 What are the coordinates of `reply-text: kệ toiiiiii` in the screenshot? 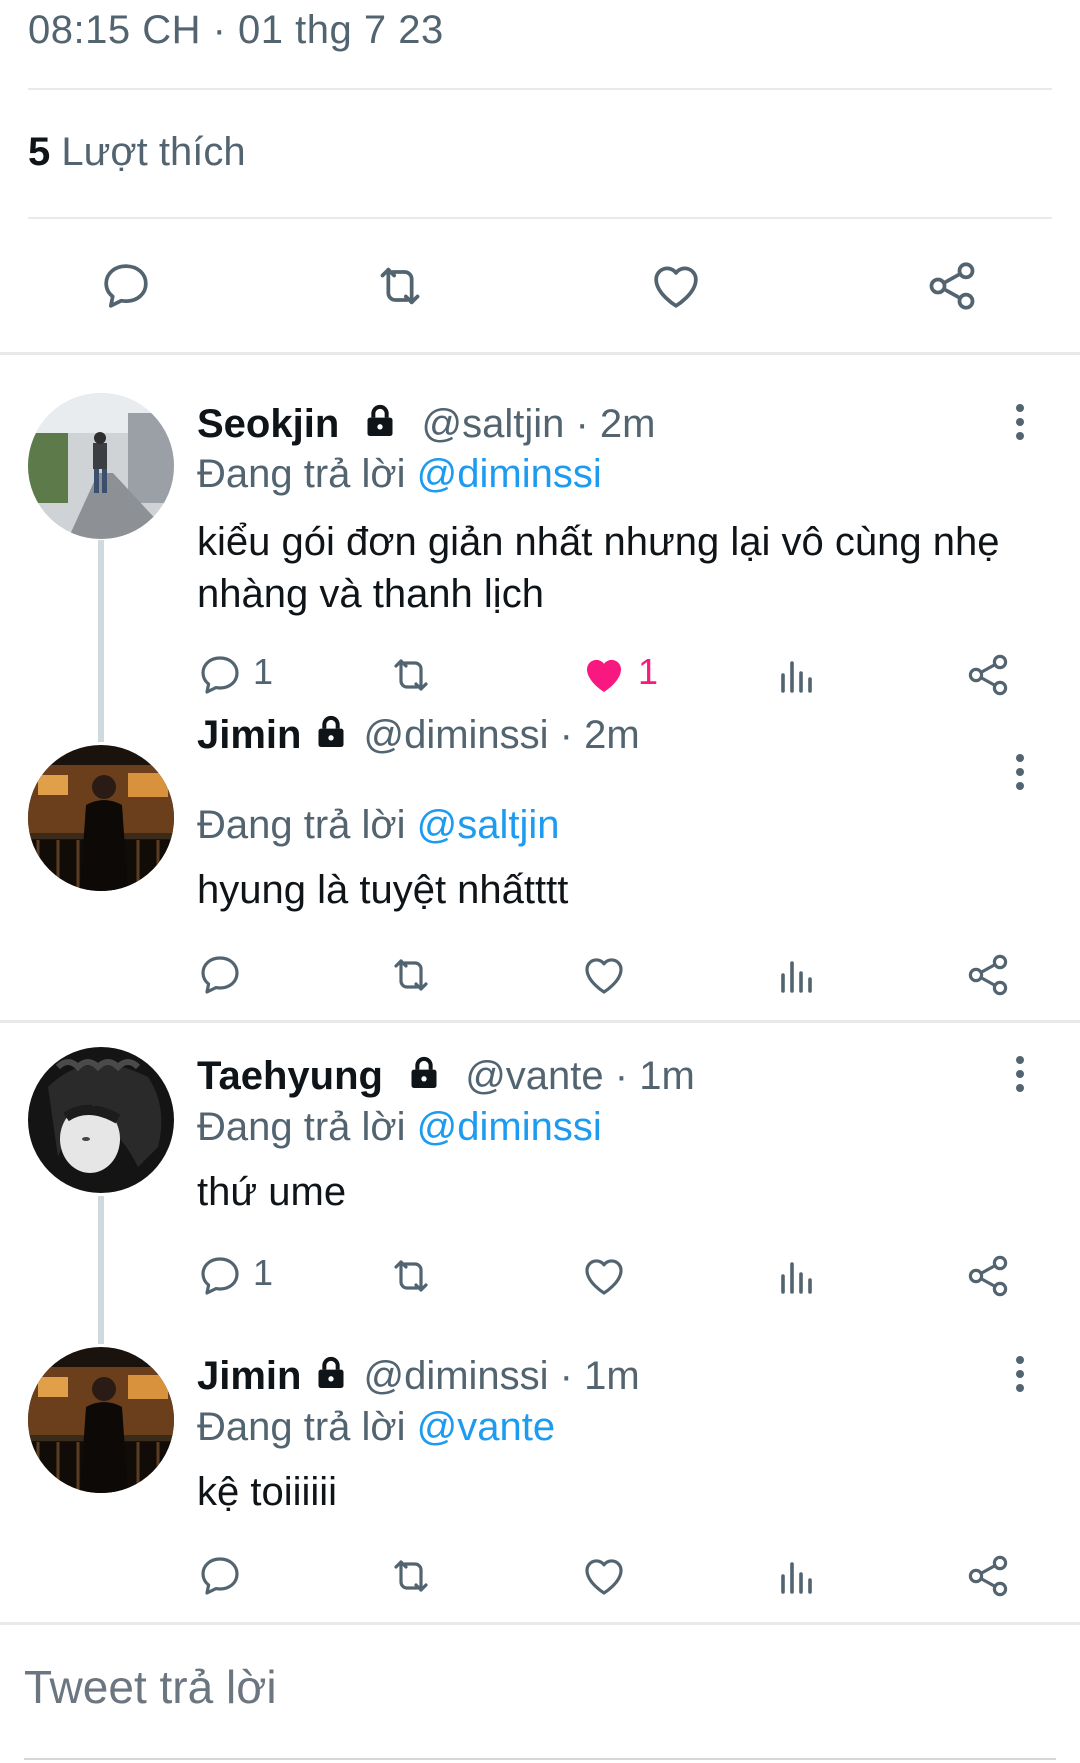 It's located at (267, 1492).